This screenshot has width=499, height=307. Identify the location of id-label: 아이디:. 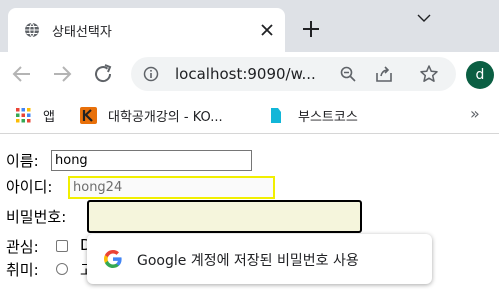
(29, 187).